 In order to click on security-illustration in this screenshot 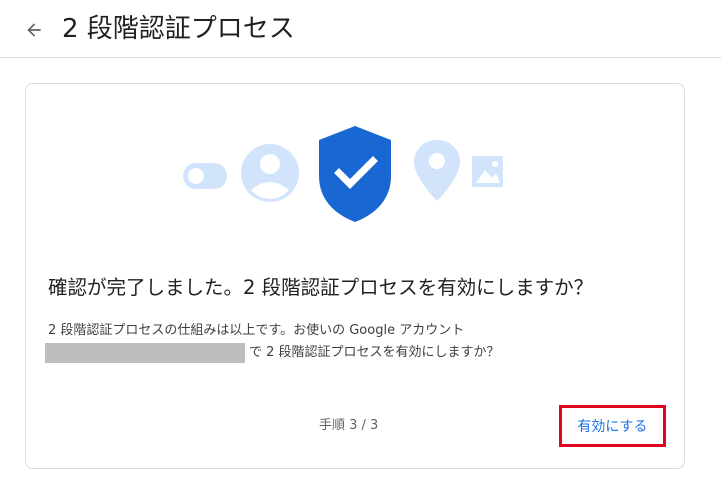, I will do `click(343, 174)`.